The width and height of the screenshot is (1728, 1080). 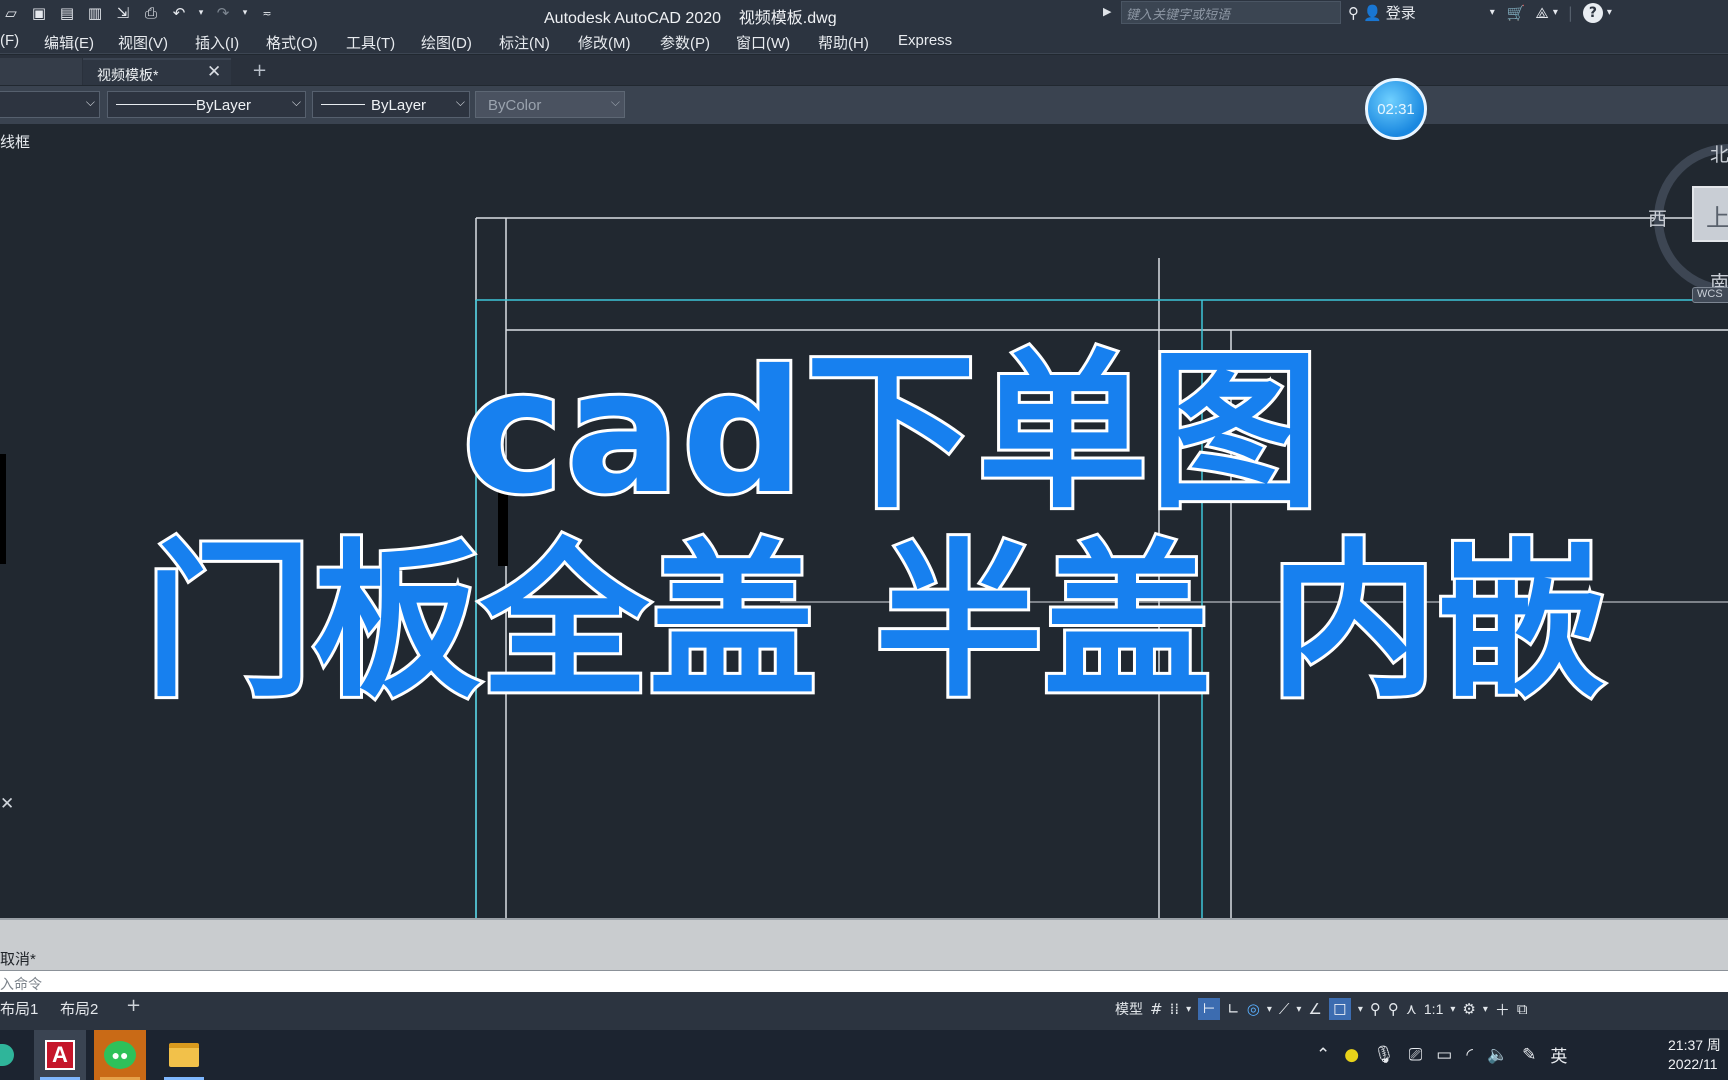 I want to click on menu-view: 视图(V), so click(x=143, y=42).